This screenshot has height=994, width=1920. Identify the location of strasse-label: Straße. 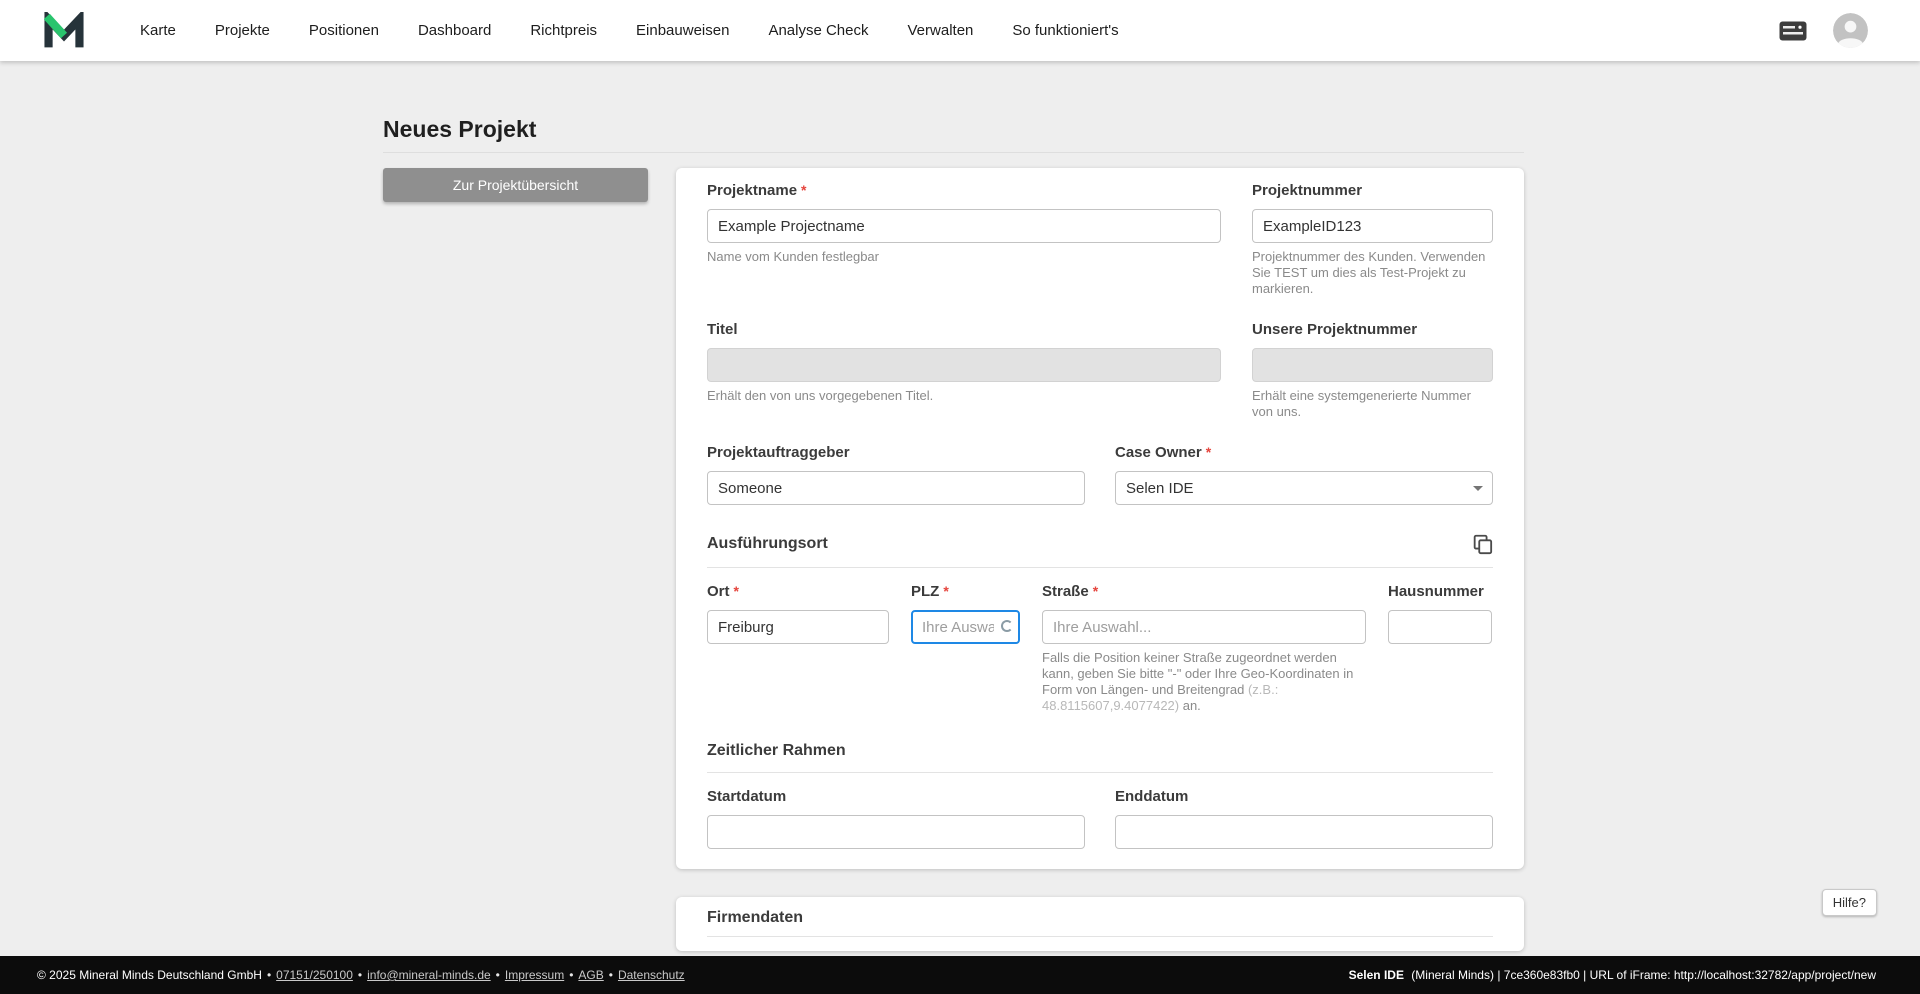
(1065, 591).